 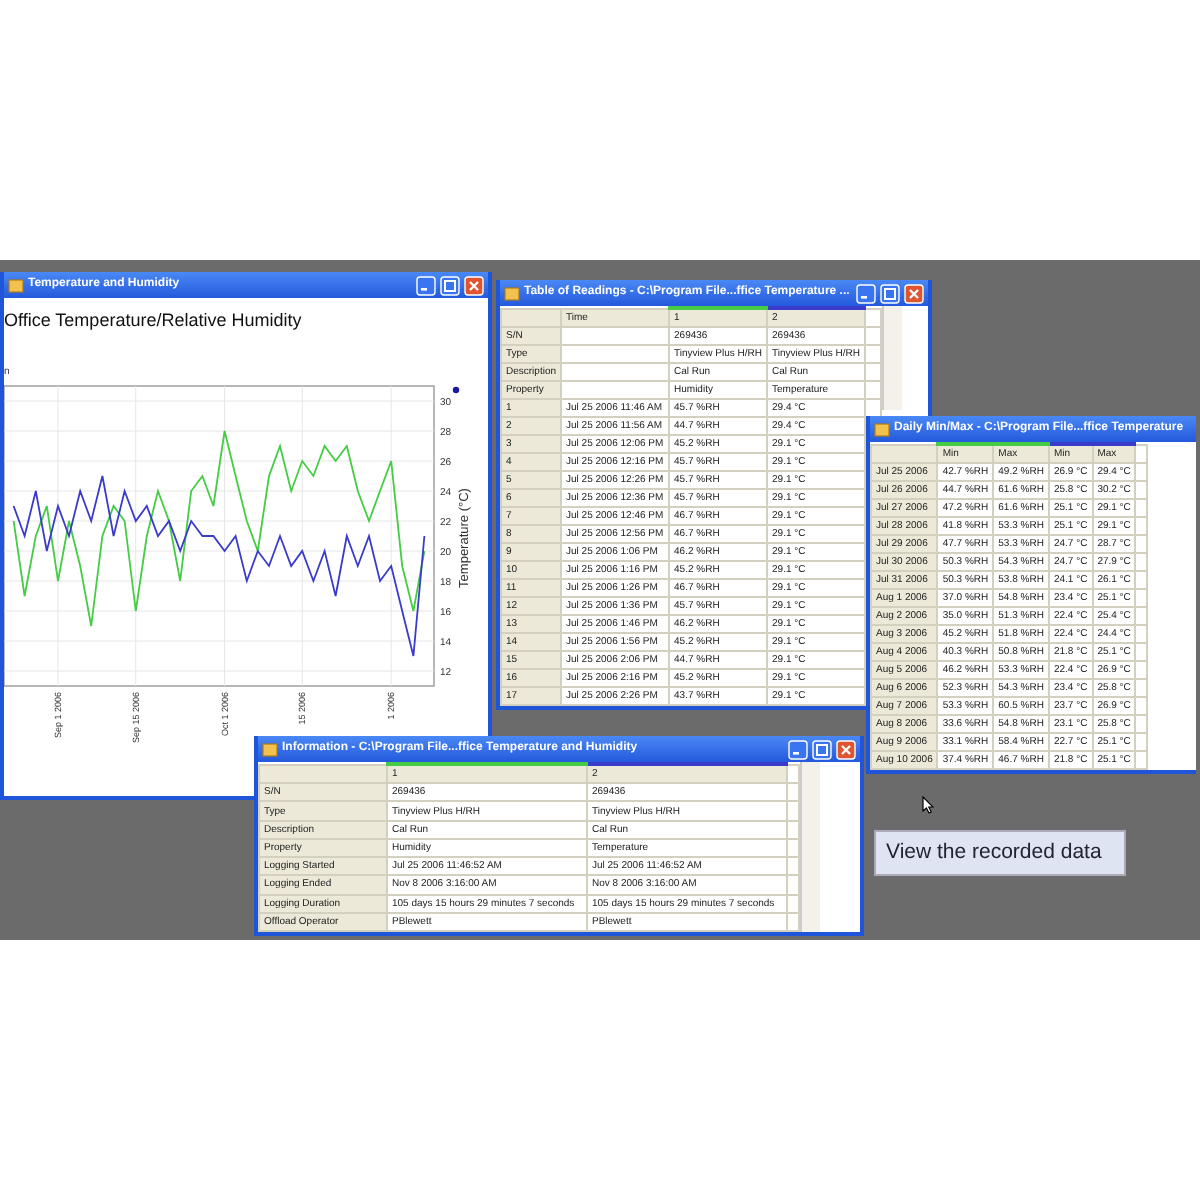 I want to click on legend-dot-icon, so click(x=456, y=390).